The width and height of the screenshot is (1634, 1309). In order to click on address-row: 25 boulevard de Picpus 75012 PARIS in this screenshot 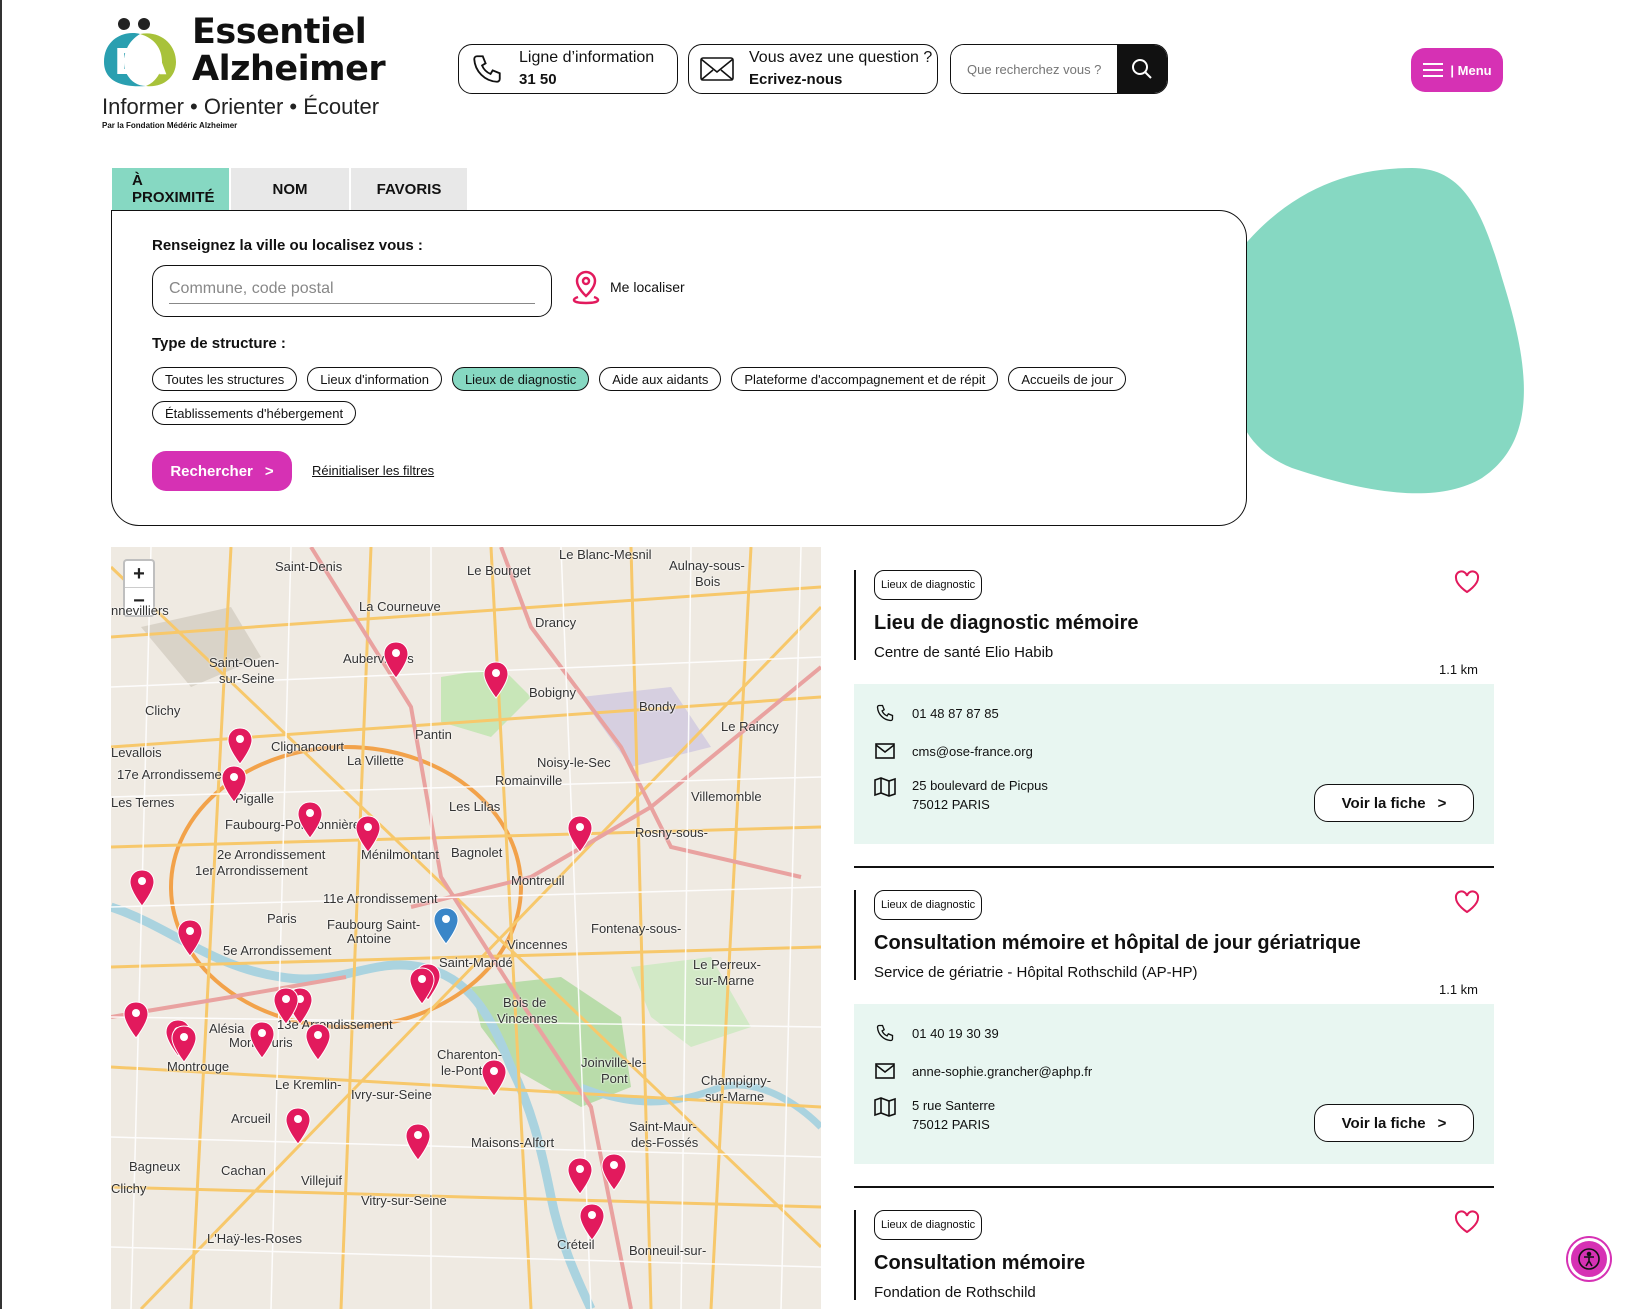, I will do `click(961, 795)`.